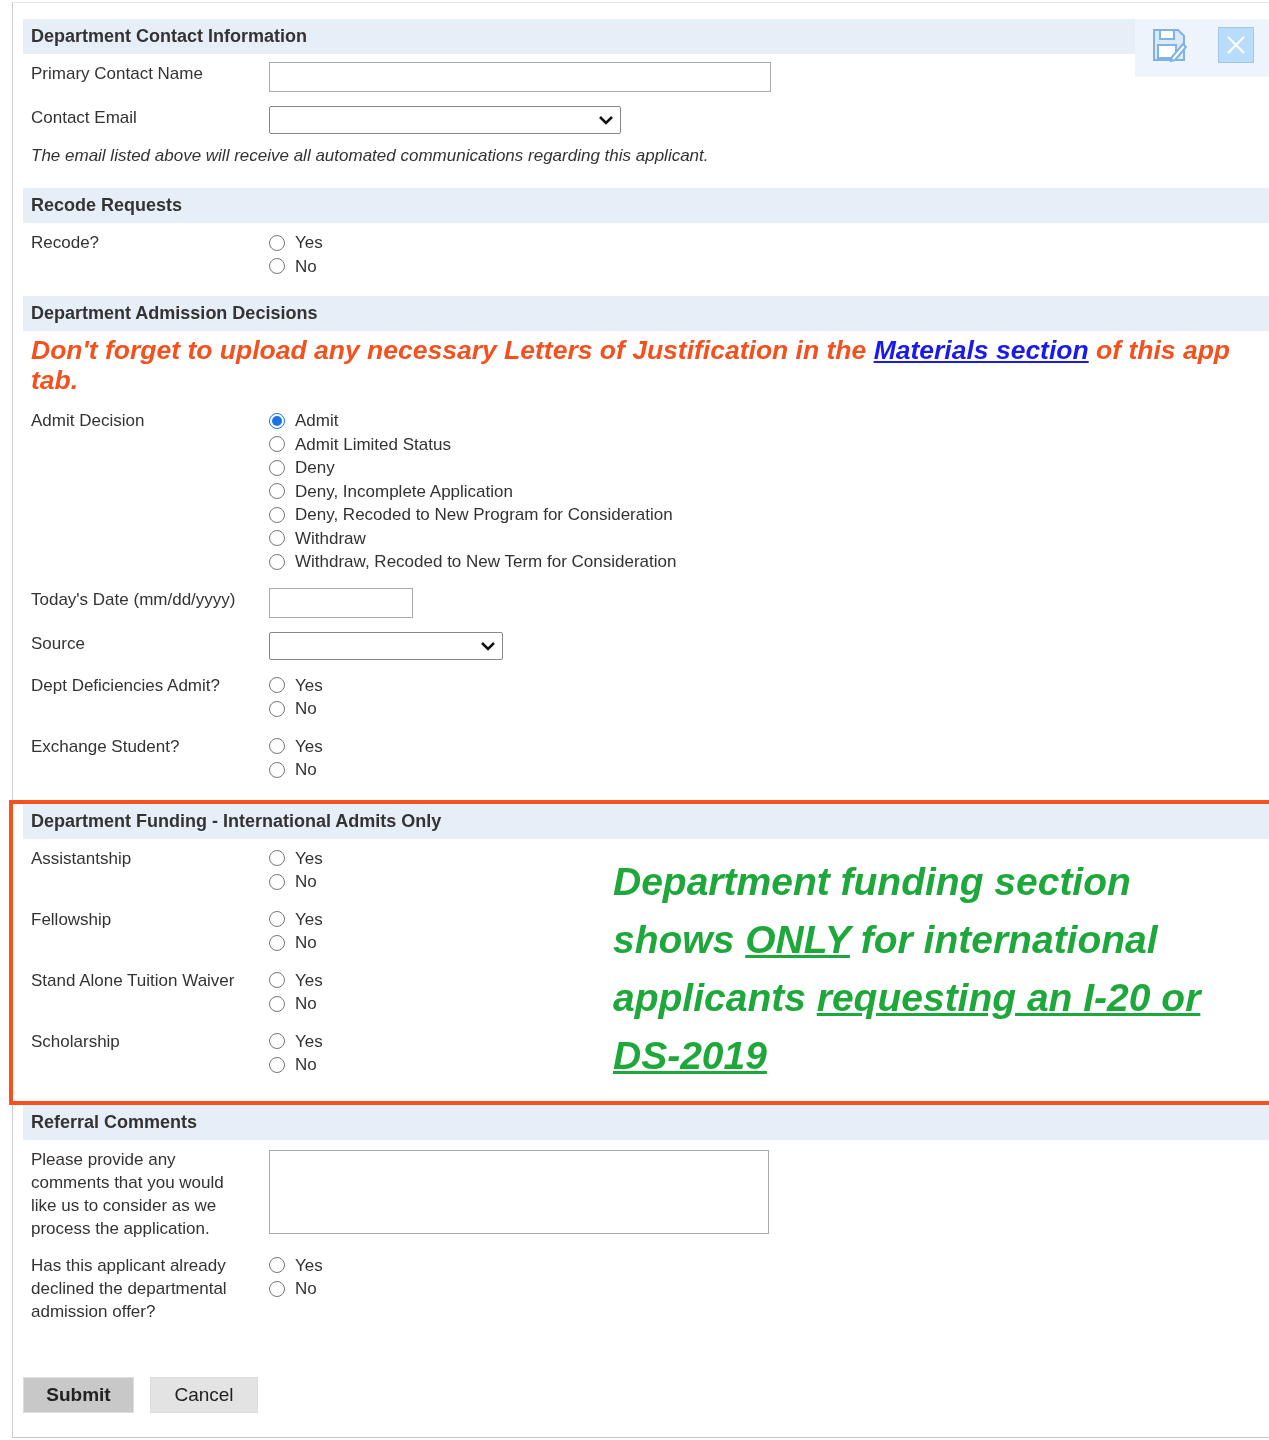  Describe the element at coordinates (72, 919) in the screenshot. I see `field-label: Fellowship` at that location.